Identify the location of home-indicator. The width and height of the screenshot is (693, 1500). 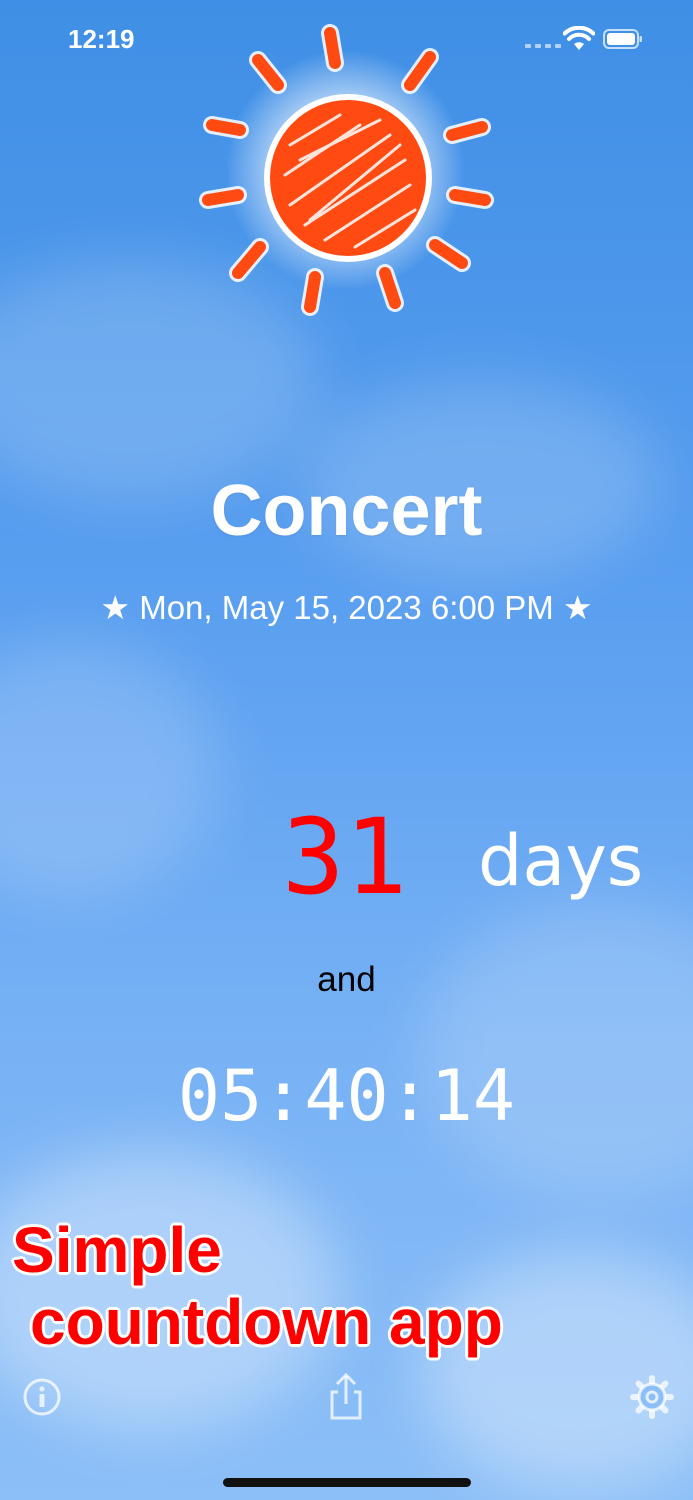
(347, 1482).